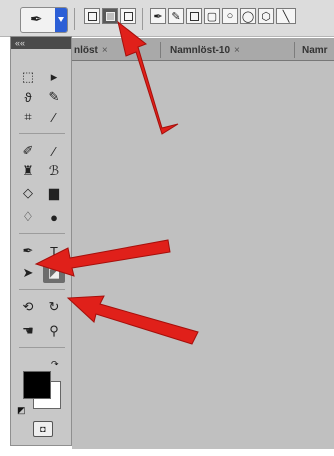  I want to click on brush-icon: ∕, so click(54, 151).